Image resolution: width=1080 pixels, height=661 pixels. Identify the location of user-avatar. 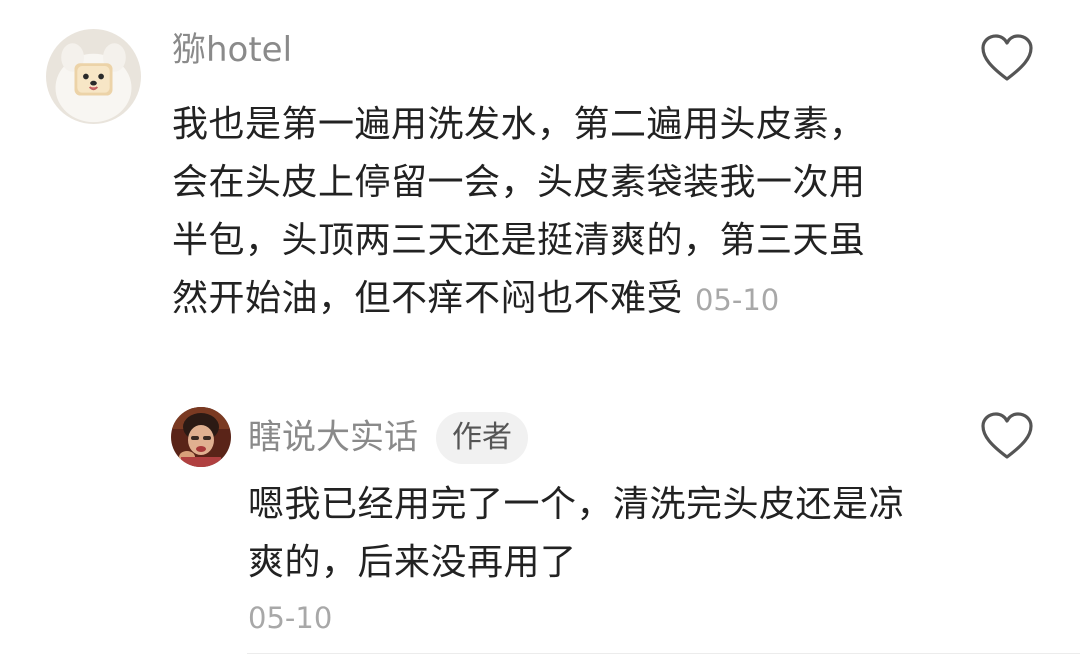
(93, 76).